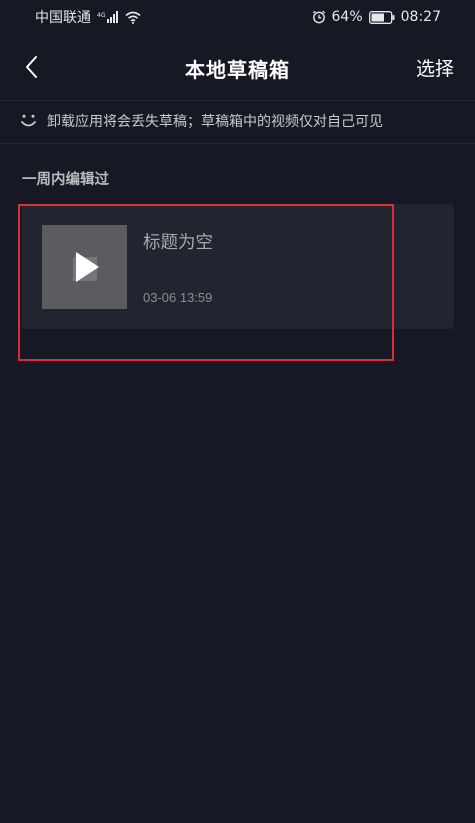 Image resolution: width=475 pixels, height=823 pixels. Describe the element at coordinates (101, 15) in the screenshot. I see `svg-text: 4G` at that location.